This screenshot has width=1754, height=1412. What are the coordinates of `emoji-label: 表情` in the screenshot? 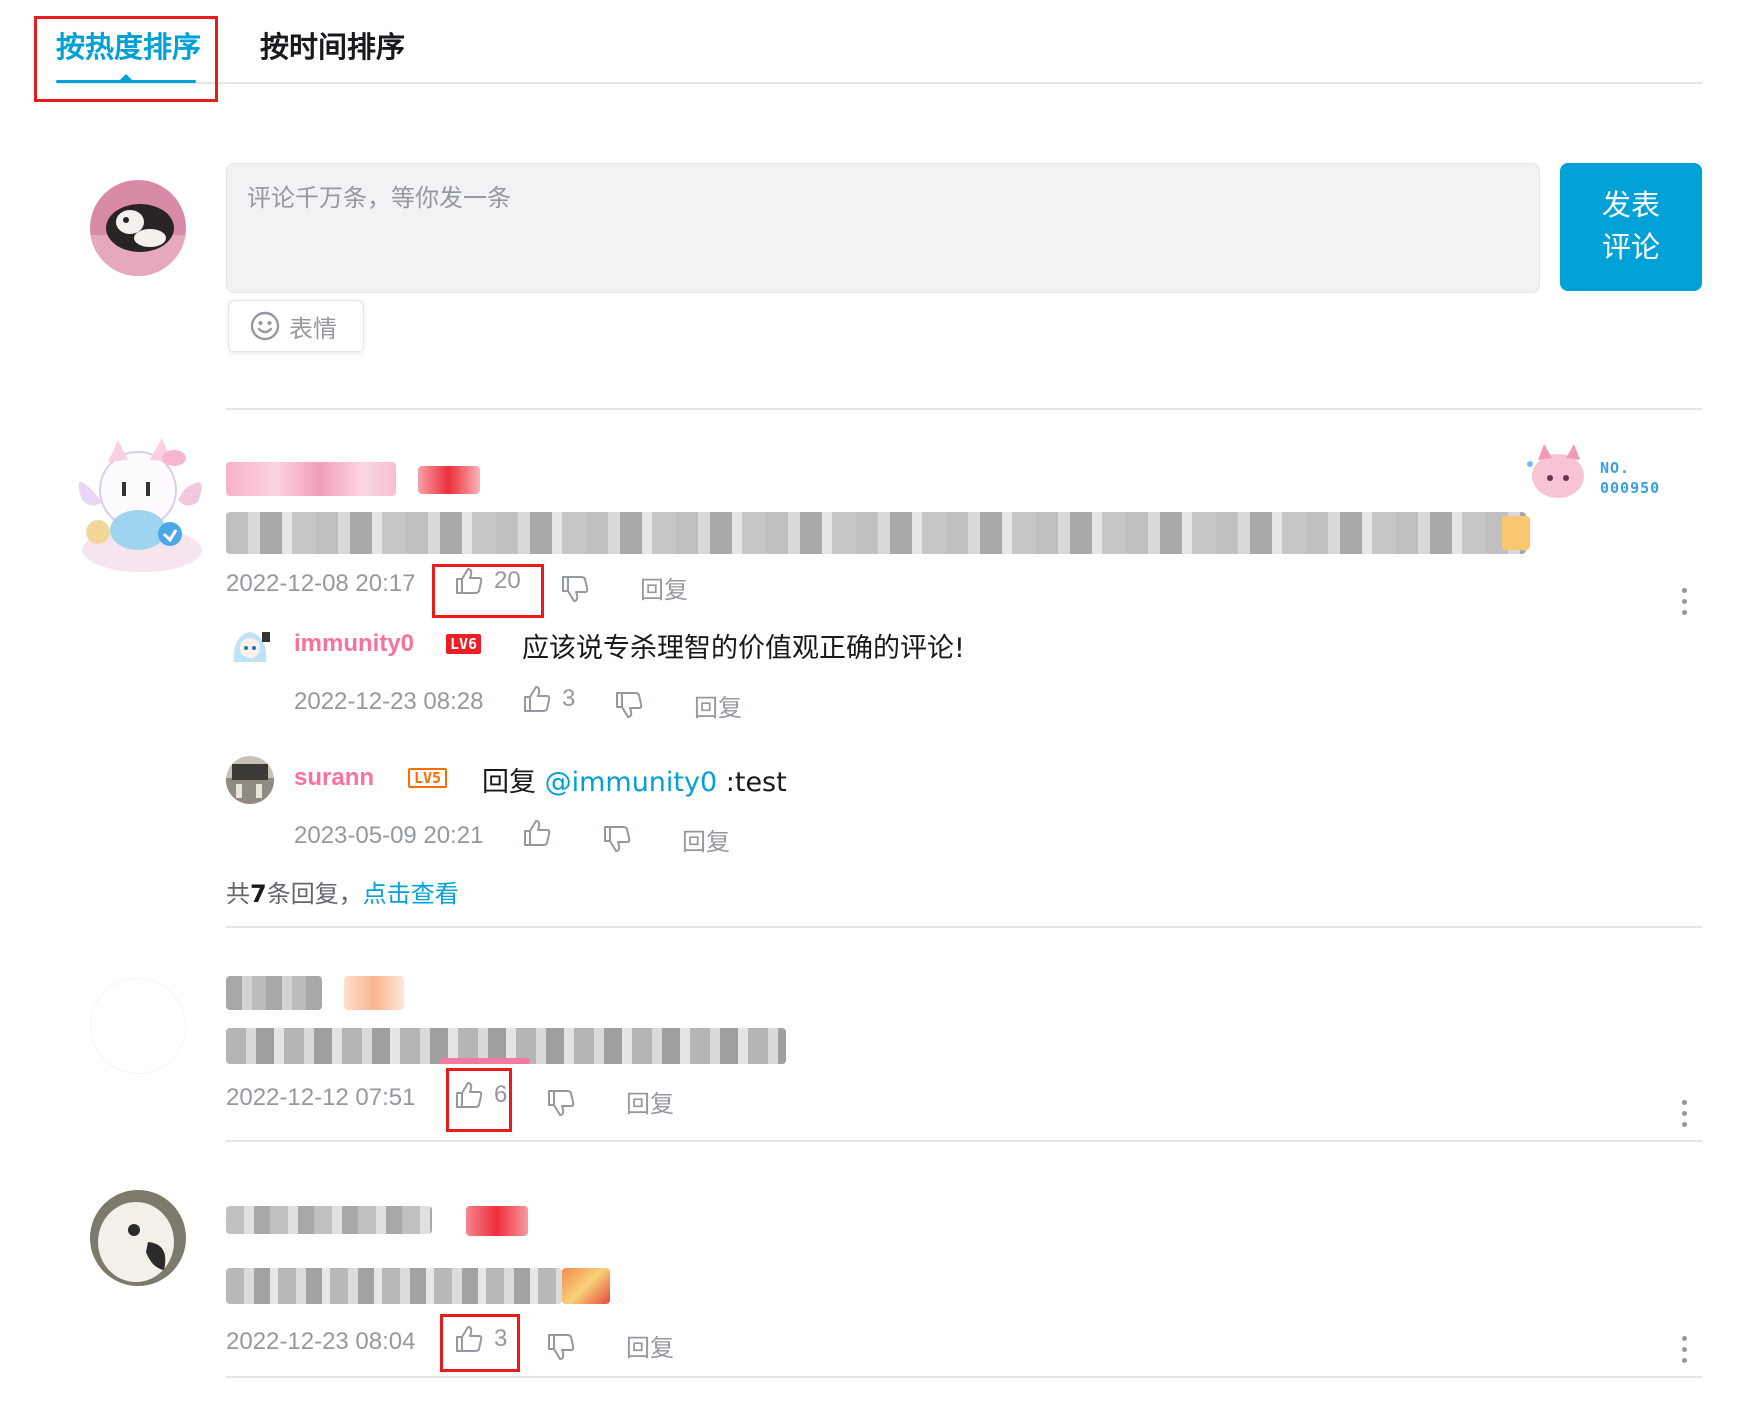 It's located at (313, 328).